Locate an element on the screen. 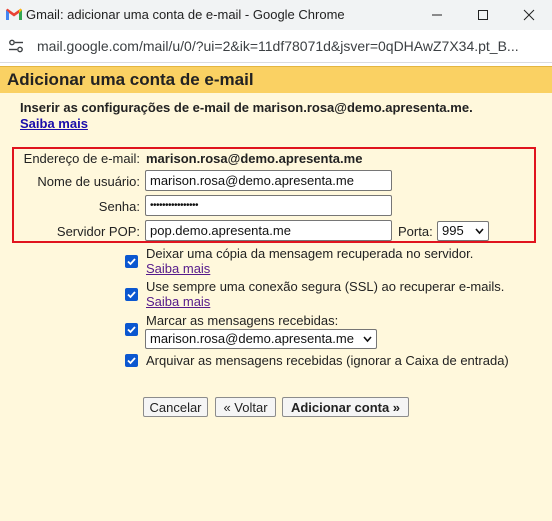 The image size is (552, 521). minimize-icon is located at coordinates (437, 15).